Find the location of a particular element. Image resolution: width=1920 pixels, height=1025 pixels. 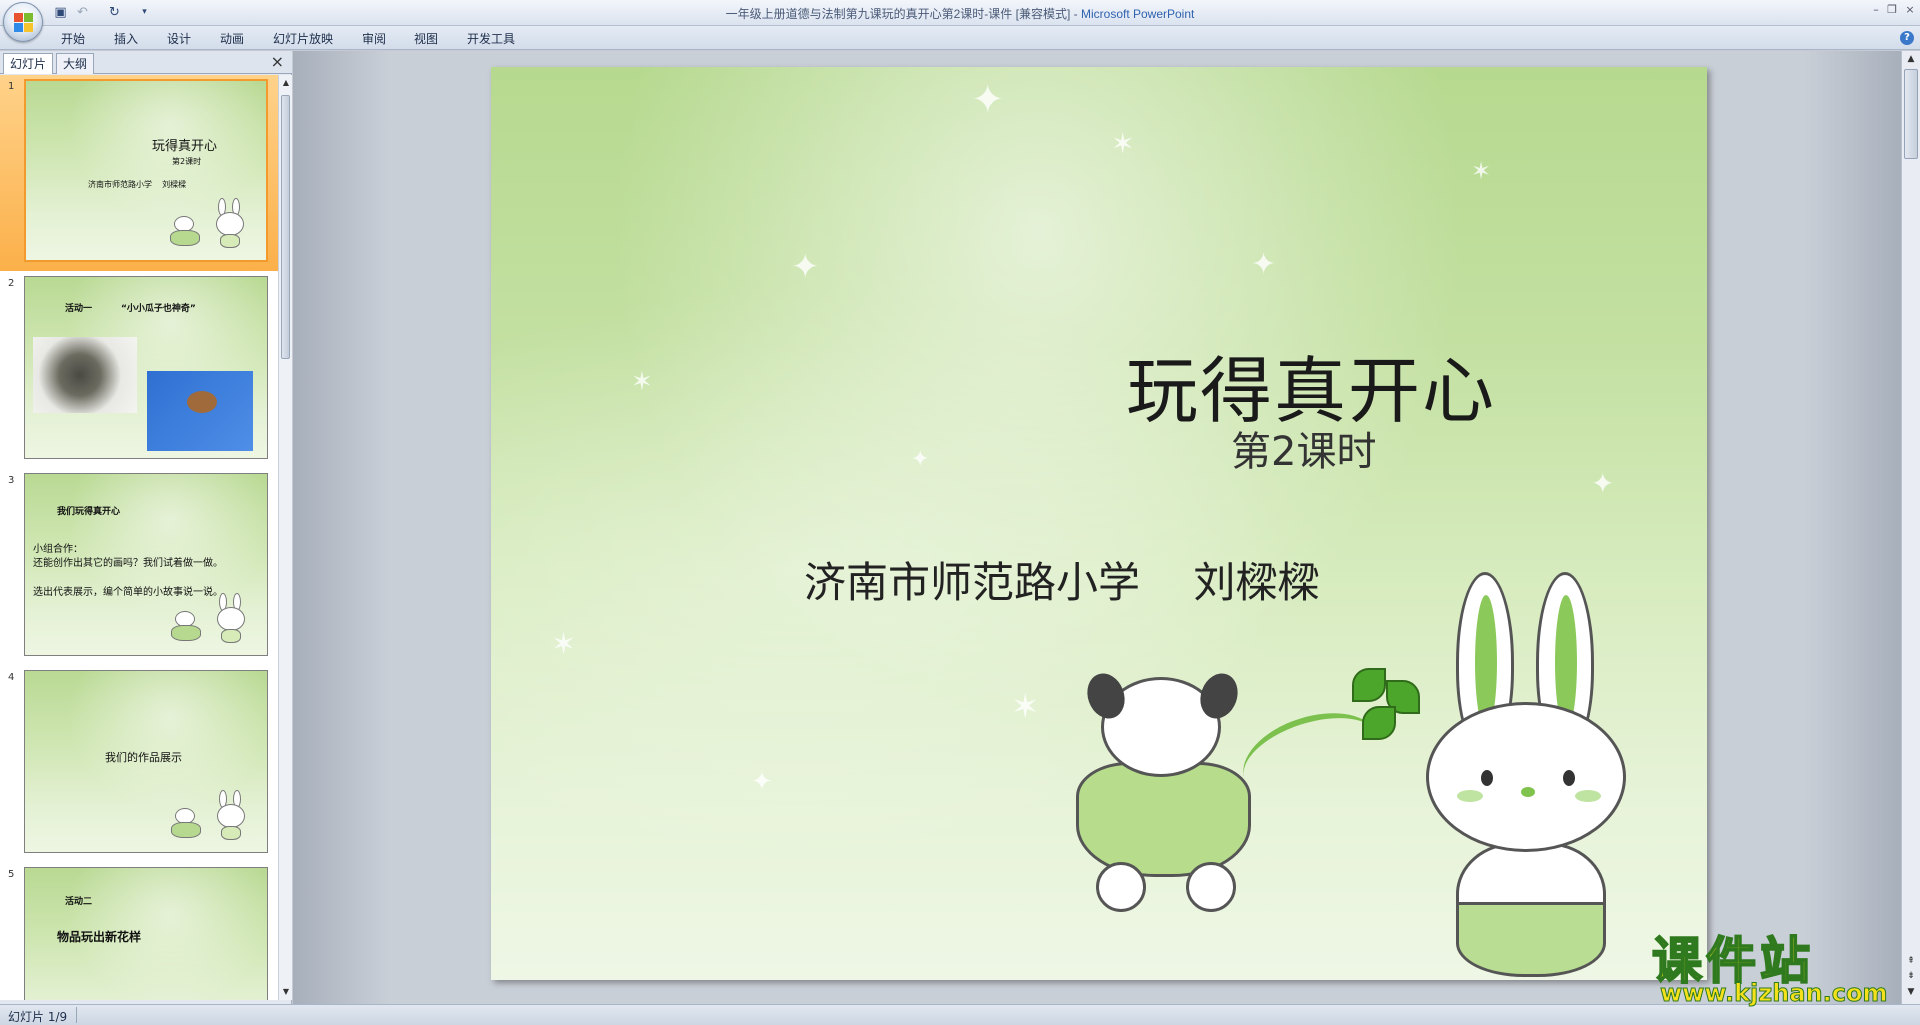

thumbnail-scrollbar: ▲ ▼ is located at coordinates (285, 537).